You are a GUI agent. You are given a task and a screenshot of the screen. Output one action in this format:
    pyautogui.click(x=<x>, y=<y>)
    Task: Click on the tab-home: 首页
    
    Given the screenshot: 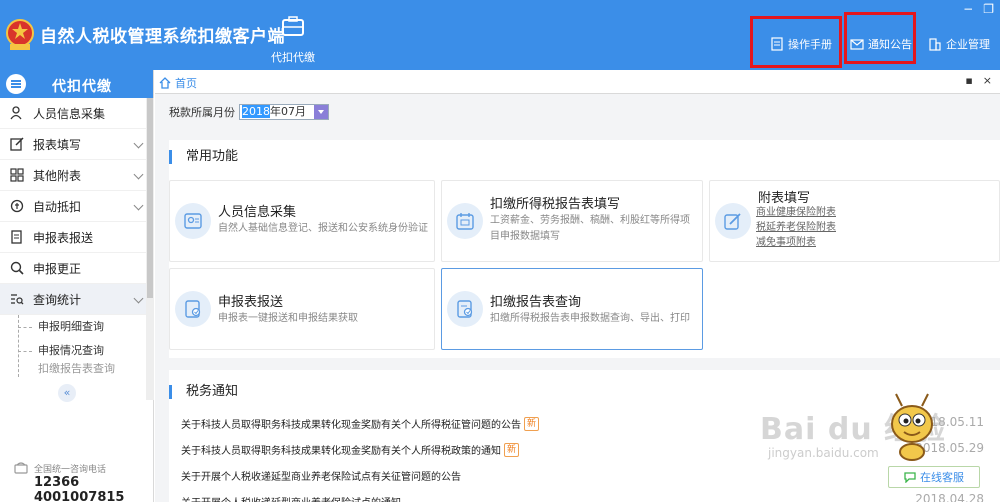 What is the action you would take?
    pyautogui.click(x=178, y=83)
    